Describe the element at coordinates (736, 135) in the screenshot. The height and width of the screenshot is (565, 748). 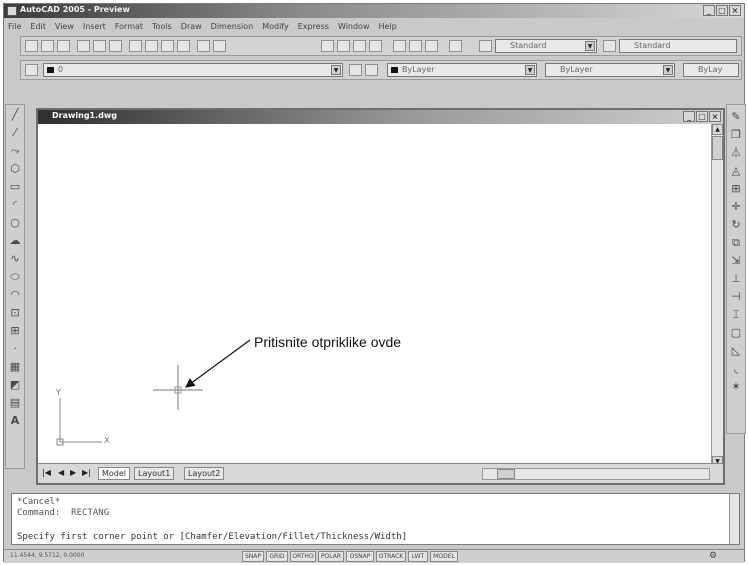
I see `copy-object-icon: ❐` at that location.